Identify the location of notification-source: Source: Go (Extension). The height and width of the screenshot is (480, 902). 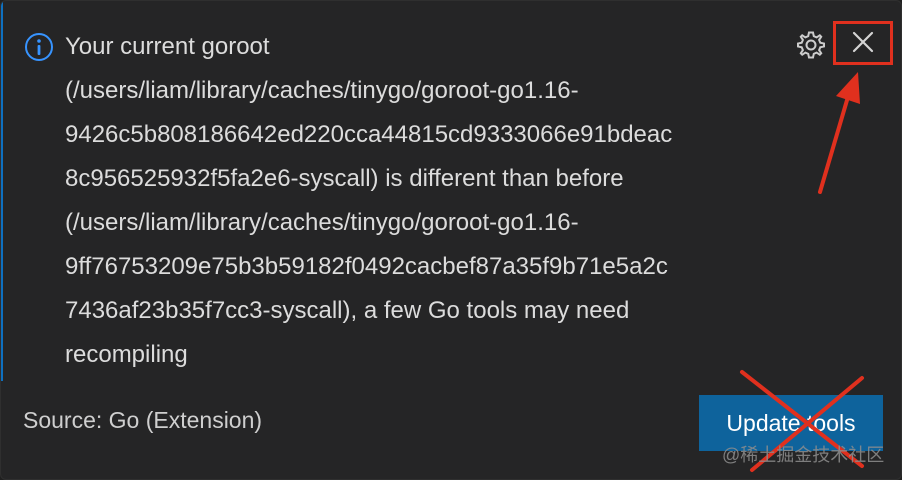
(143, 420).